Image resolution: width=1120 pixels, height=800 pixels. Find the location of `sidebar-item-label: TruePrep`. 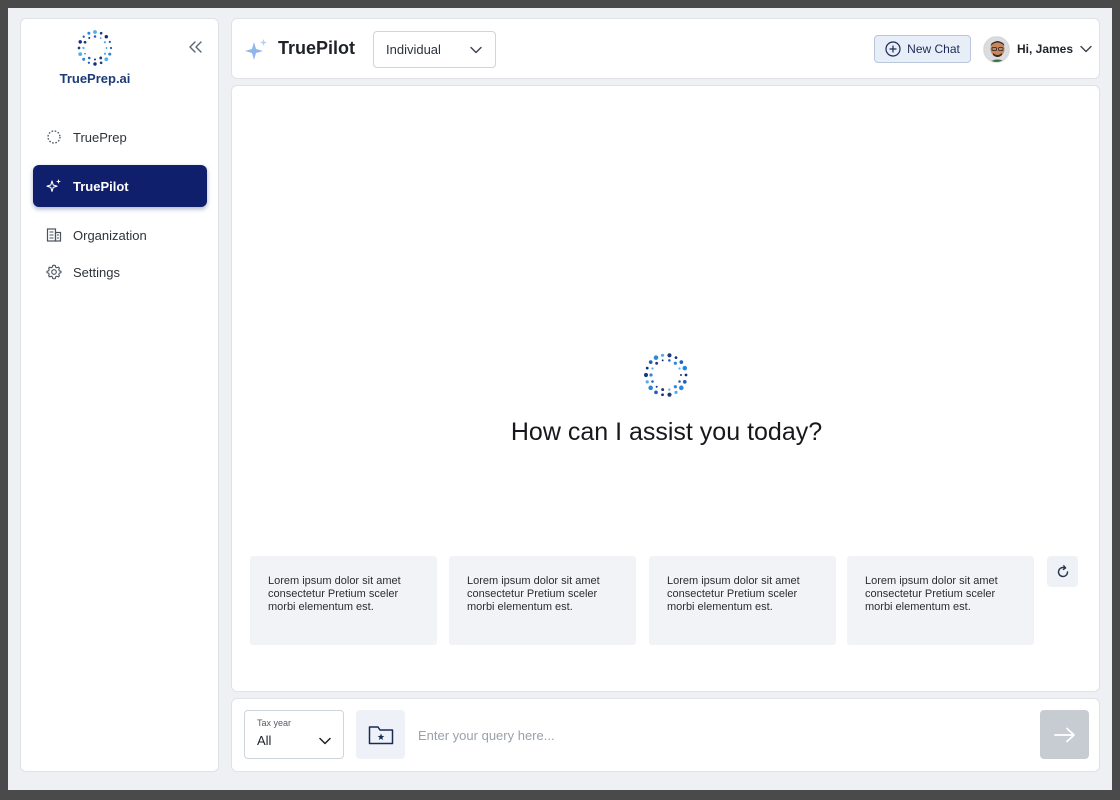

sidebar-item-label: TruePrep is located at coordinates (100, 137).